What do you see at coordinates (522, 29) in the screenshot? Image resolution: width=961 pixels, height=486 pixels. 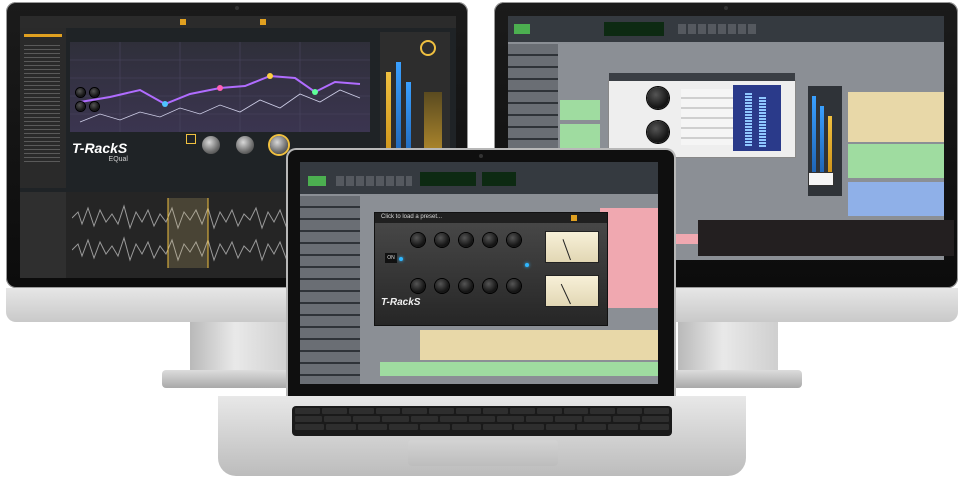 I see `daw-mode-button` at bounding box center [522, 29].